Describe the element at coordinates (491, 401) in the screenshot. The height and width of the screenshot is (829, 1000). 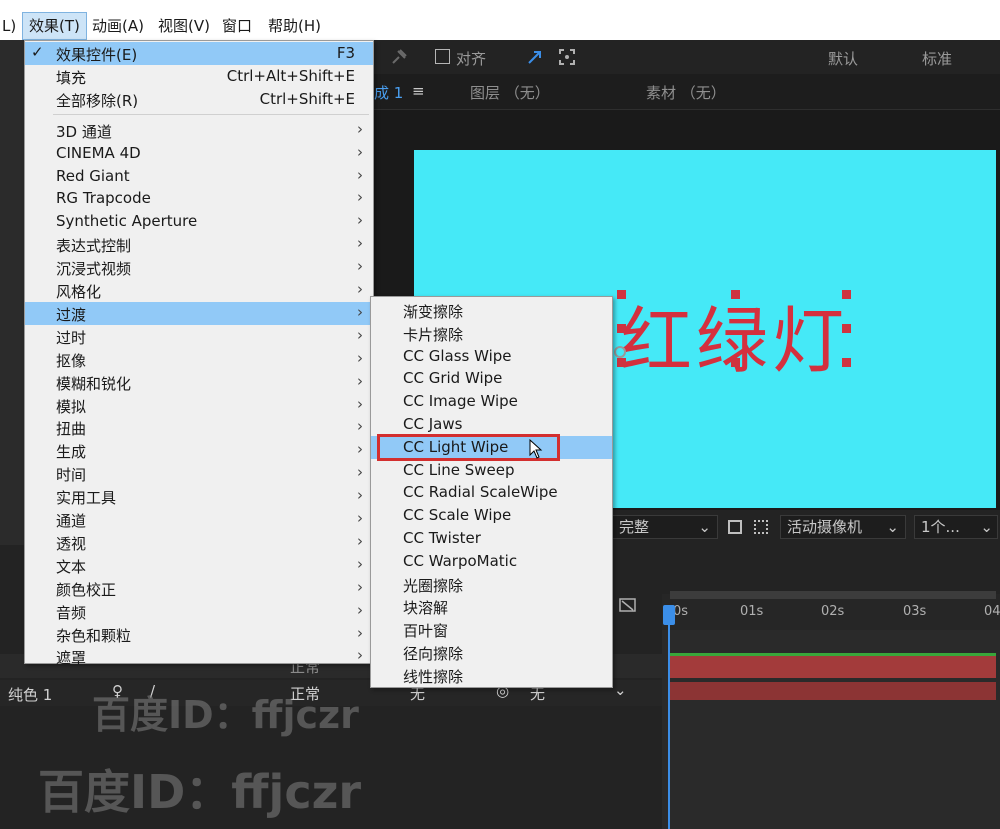
I see `transition-item: CC Image Wipe` at that location.